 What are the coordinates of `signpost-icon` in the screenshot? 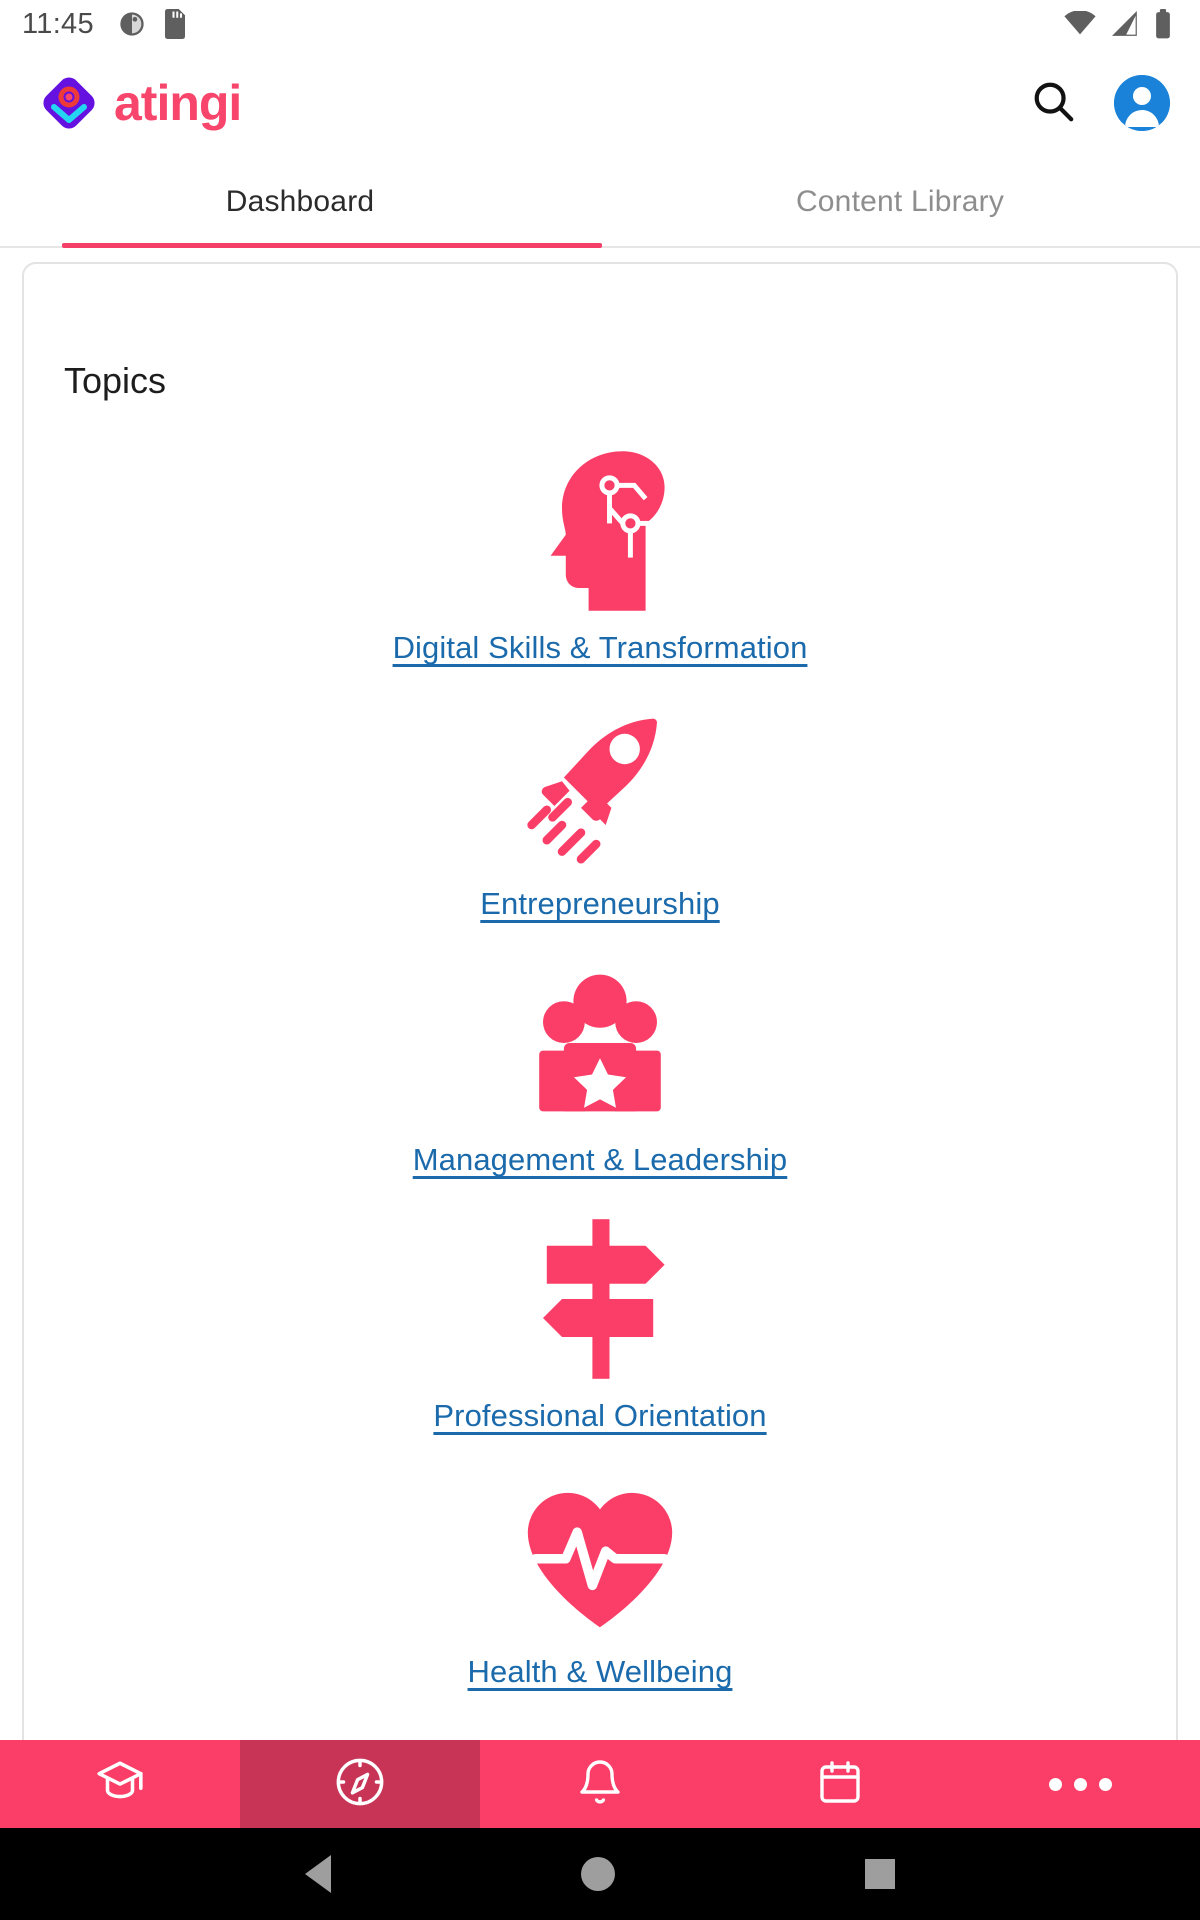 It's located at (600, 1299).